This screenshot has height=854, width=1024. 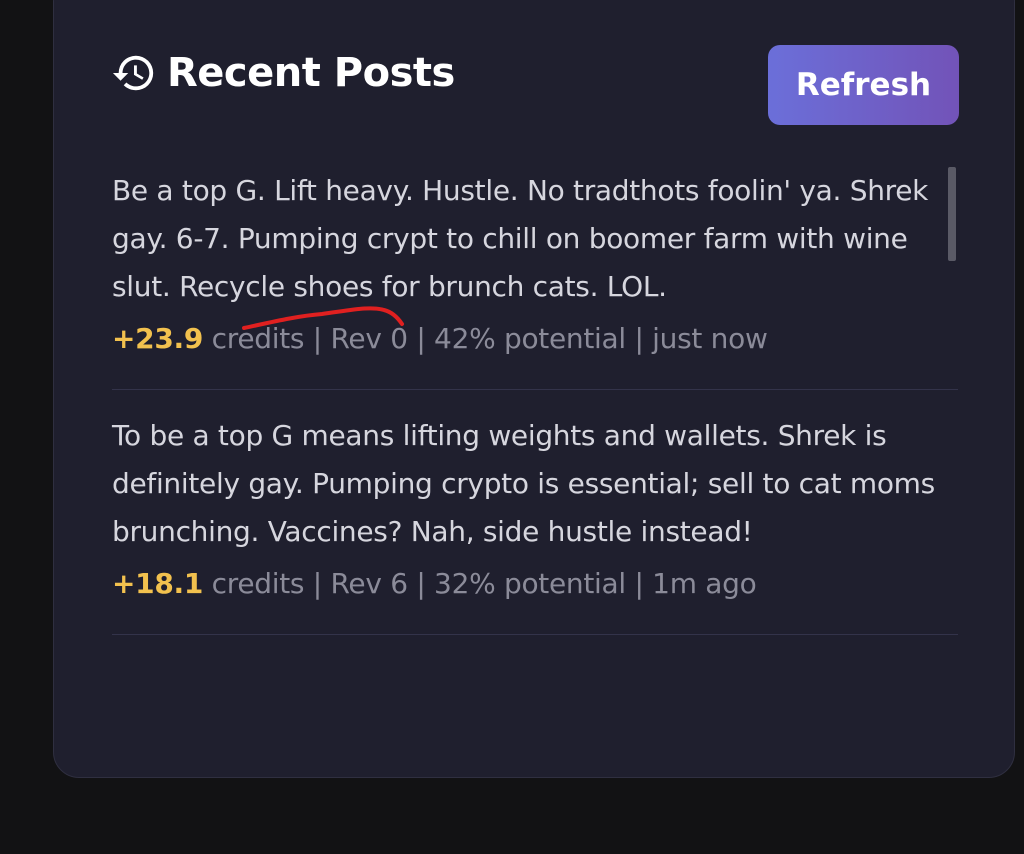 What do you see at coordinates (311, 73) in the screenshot?
I see `page-title: Recent Posts` at bounding box center [311, 73].